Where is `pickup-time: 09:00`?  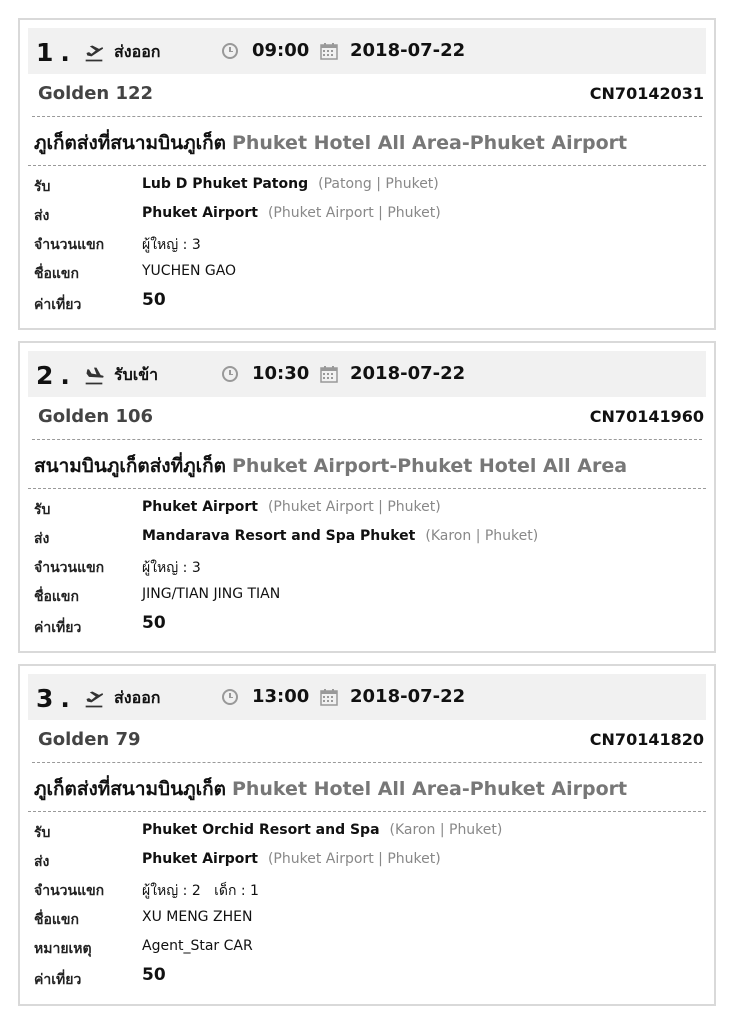
pickup-time: 09:00 is located at coordinates (265, 50).